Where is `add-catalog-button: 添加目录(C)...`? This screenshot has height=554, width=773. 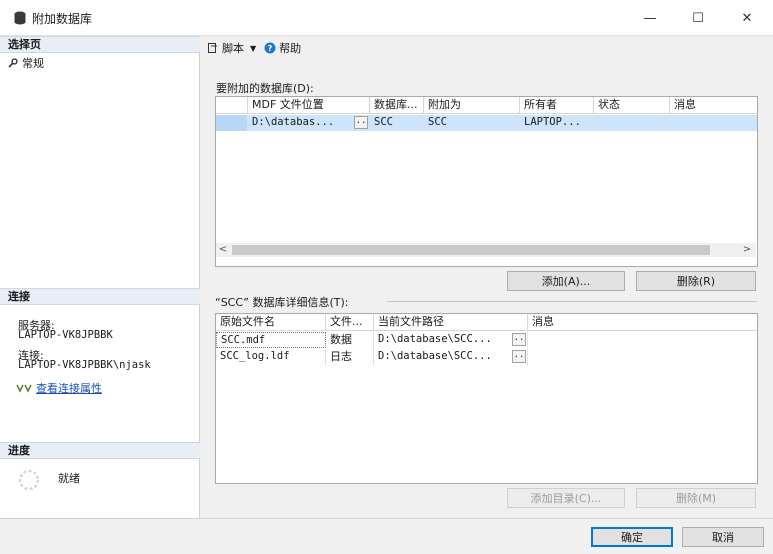
add-catalog-button: 添加目录(C)... is located at coordinates (566, 498).